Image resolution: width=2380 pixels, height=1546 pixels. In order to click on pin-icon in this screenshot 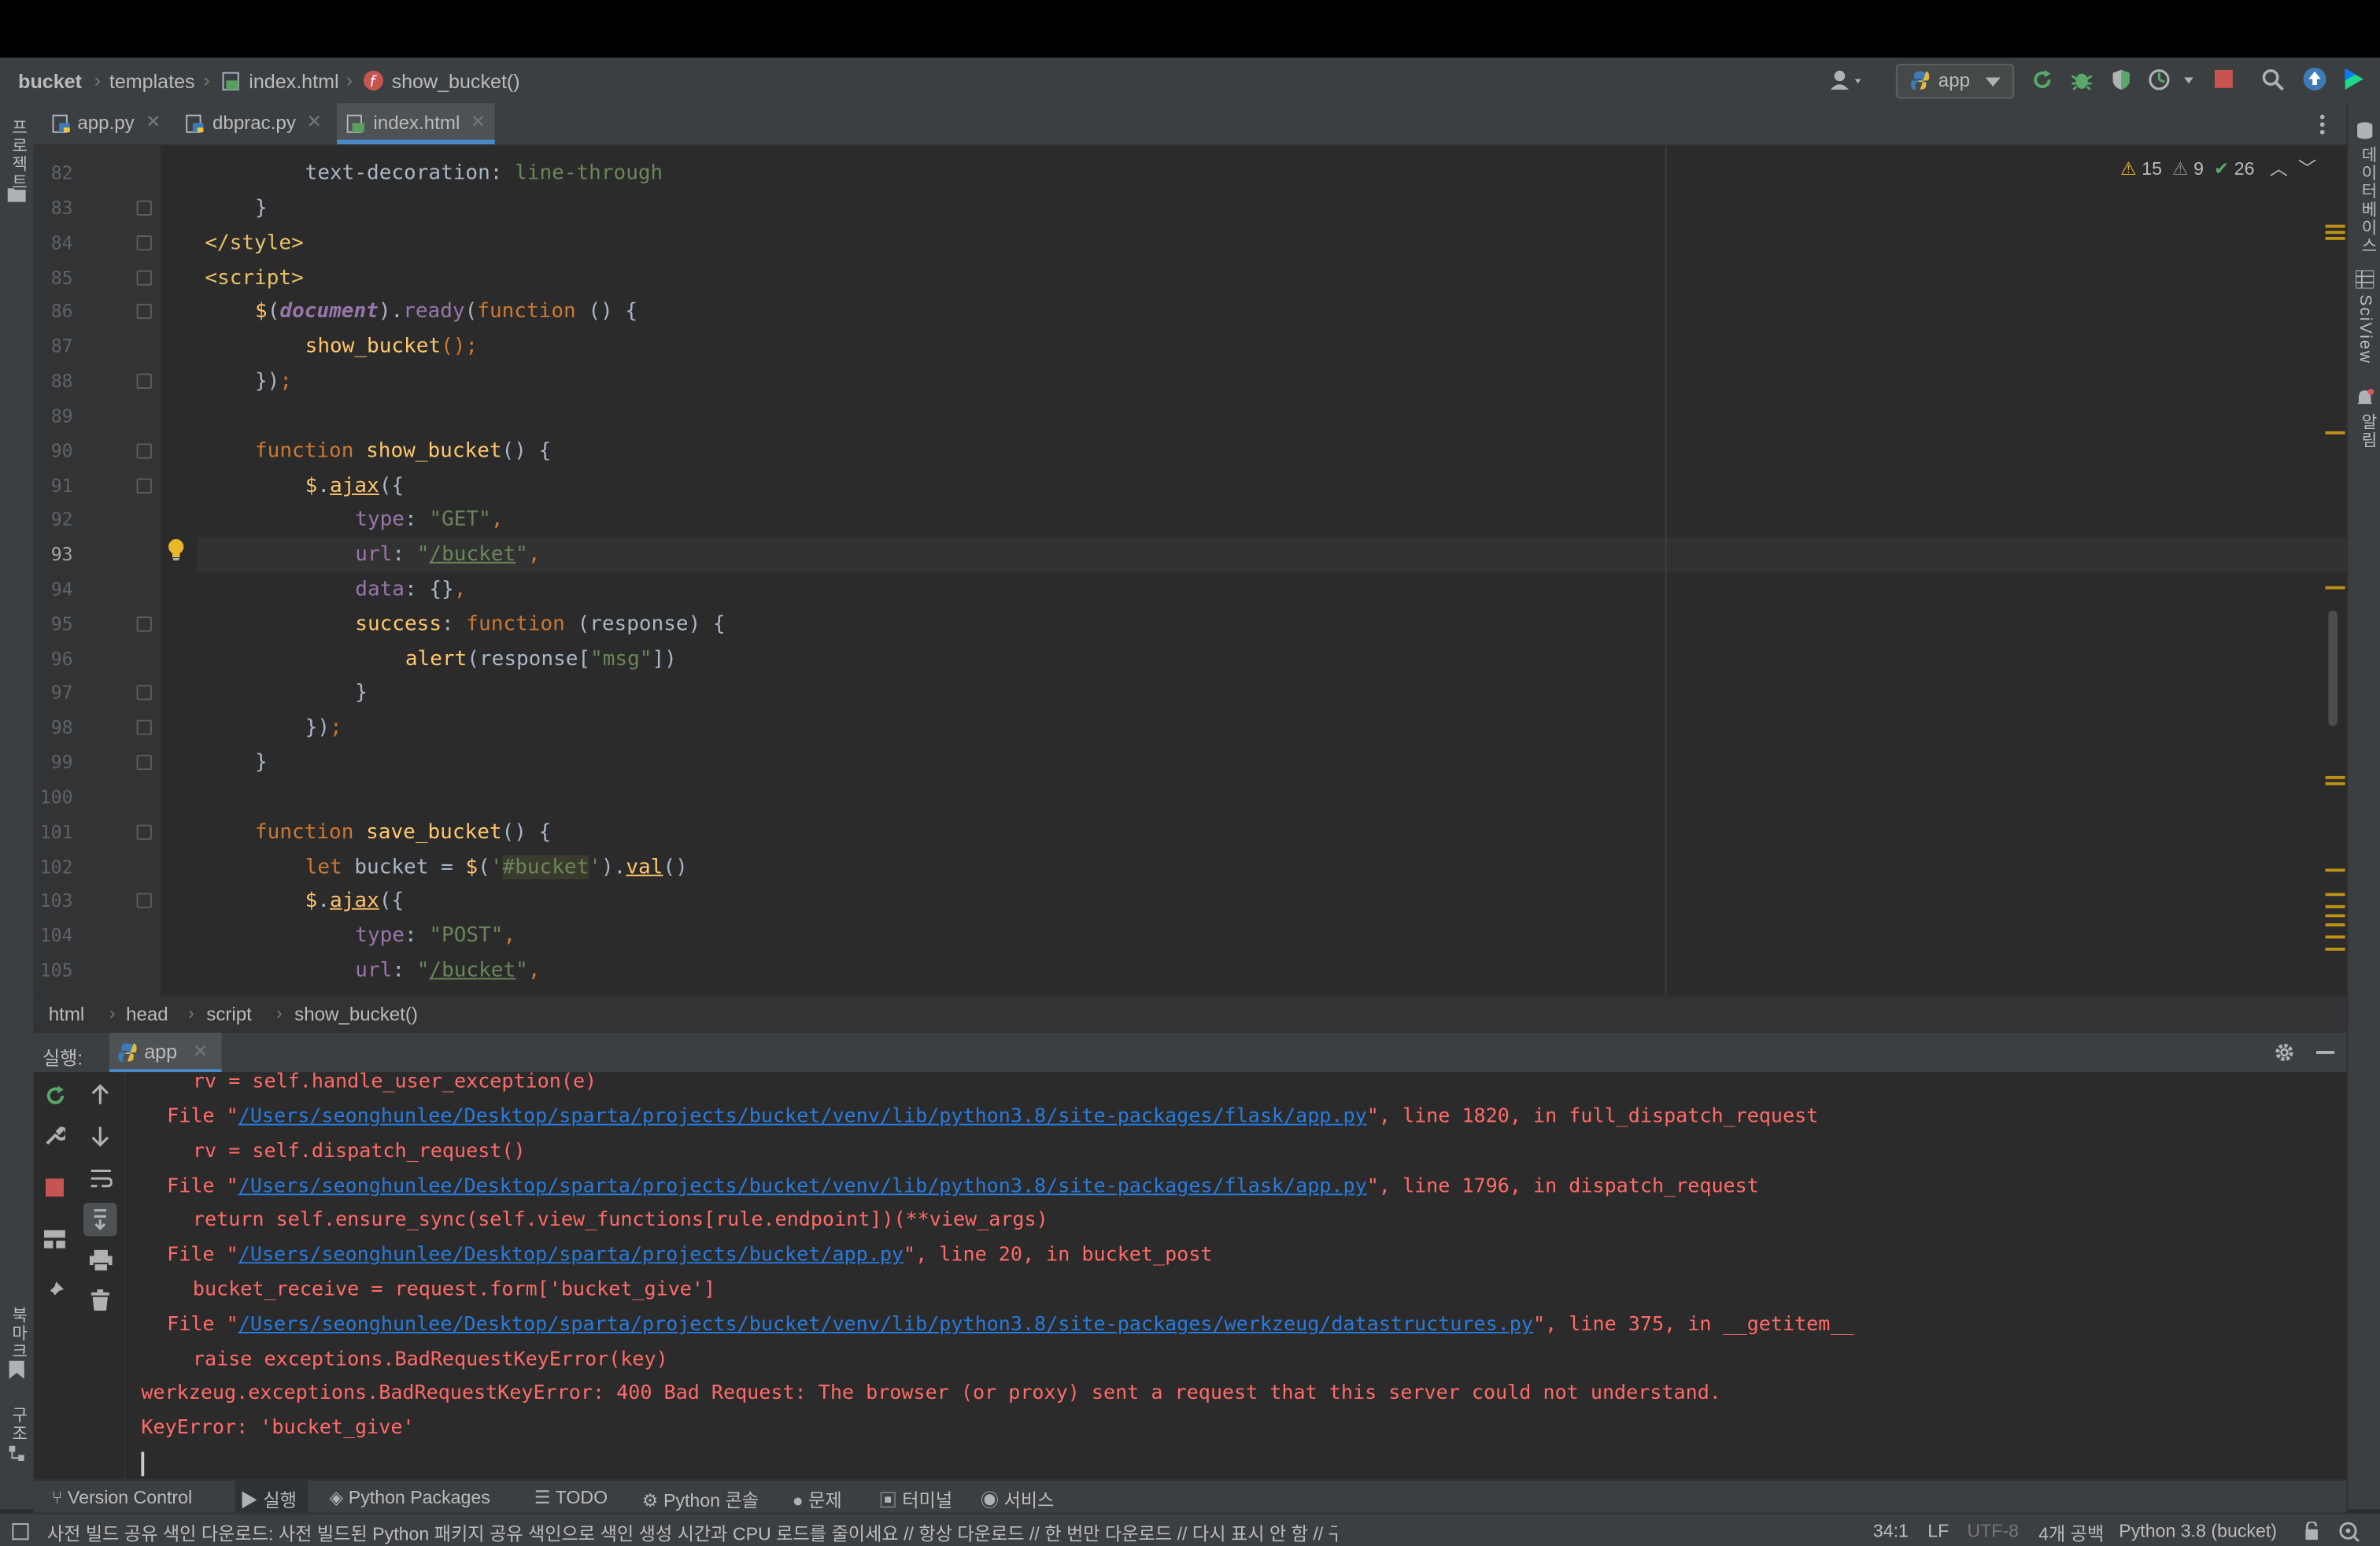, I will do `click(55, 1290)`.